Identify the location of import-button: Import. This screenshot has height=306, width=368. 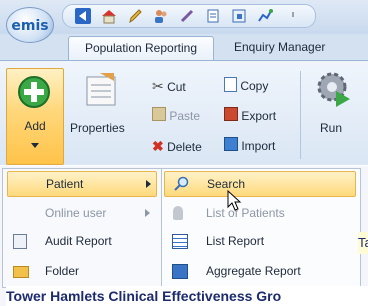
(249, 146).